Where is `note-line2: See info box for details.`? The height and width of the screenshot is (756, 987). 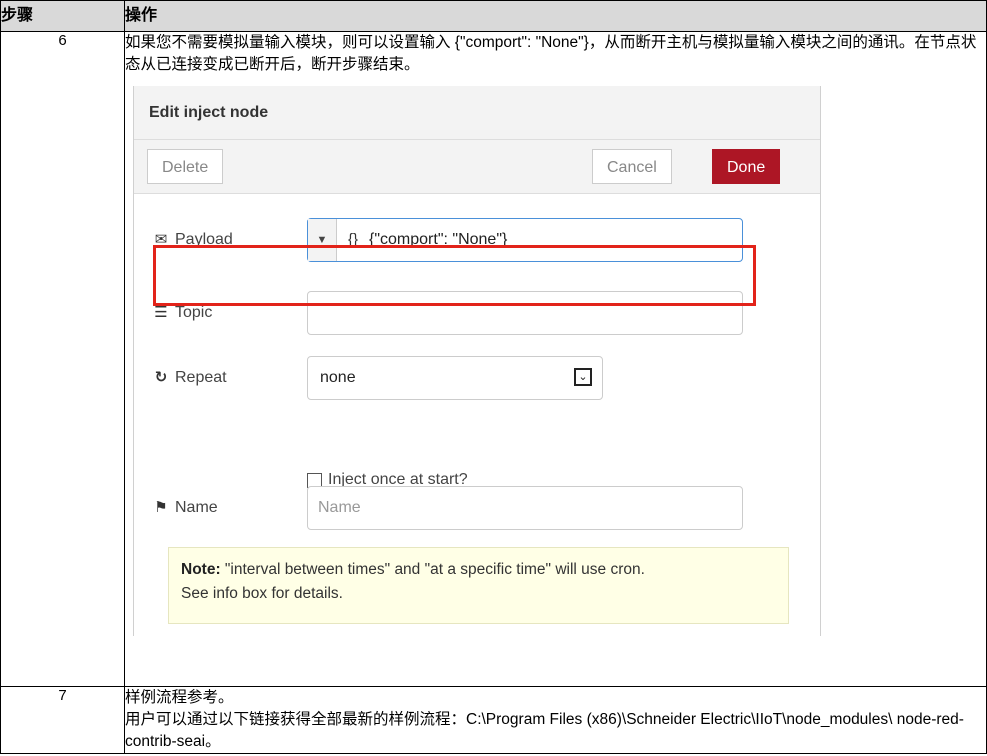
note-line2: See info box for details. is located at coordinates (262, 593).